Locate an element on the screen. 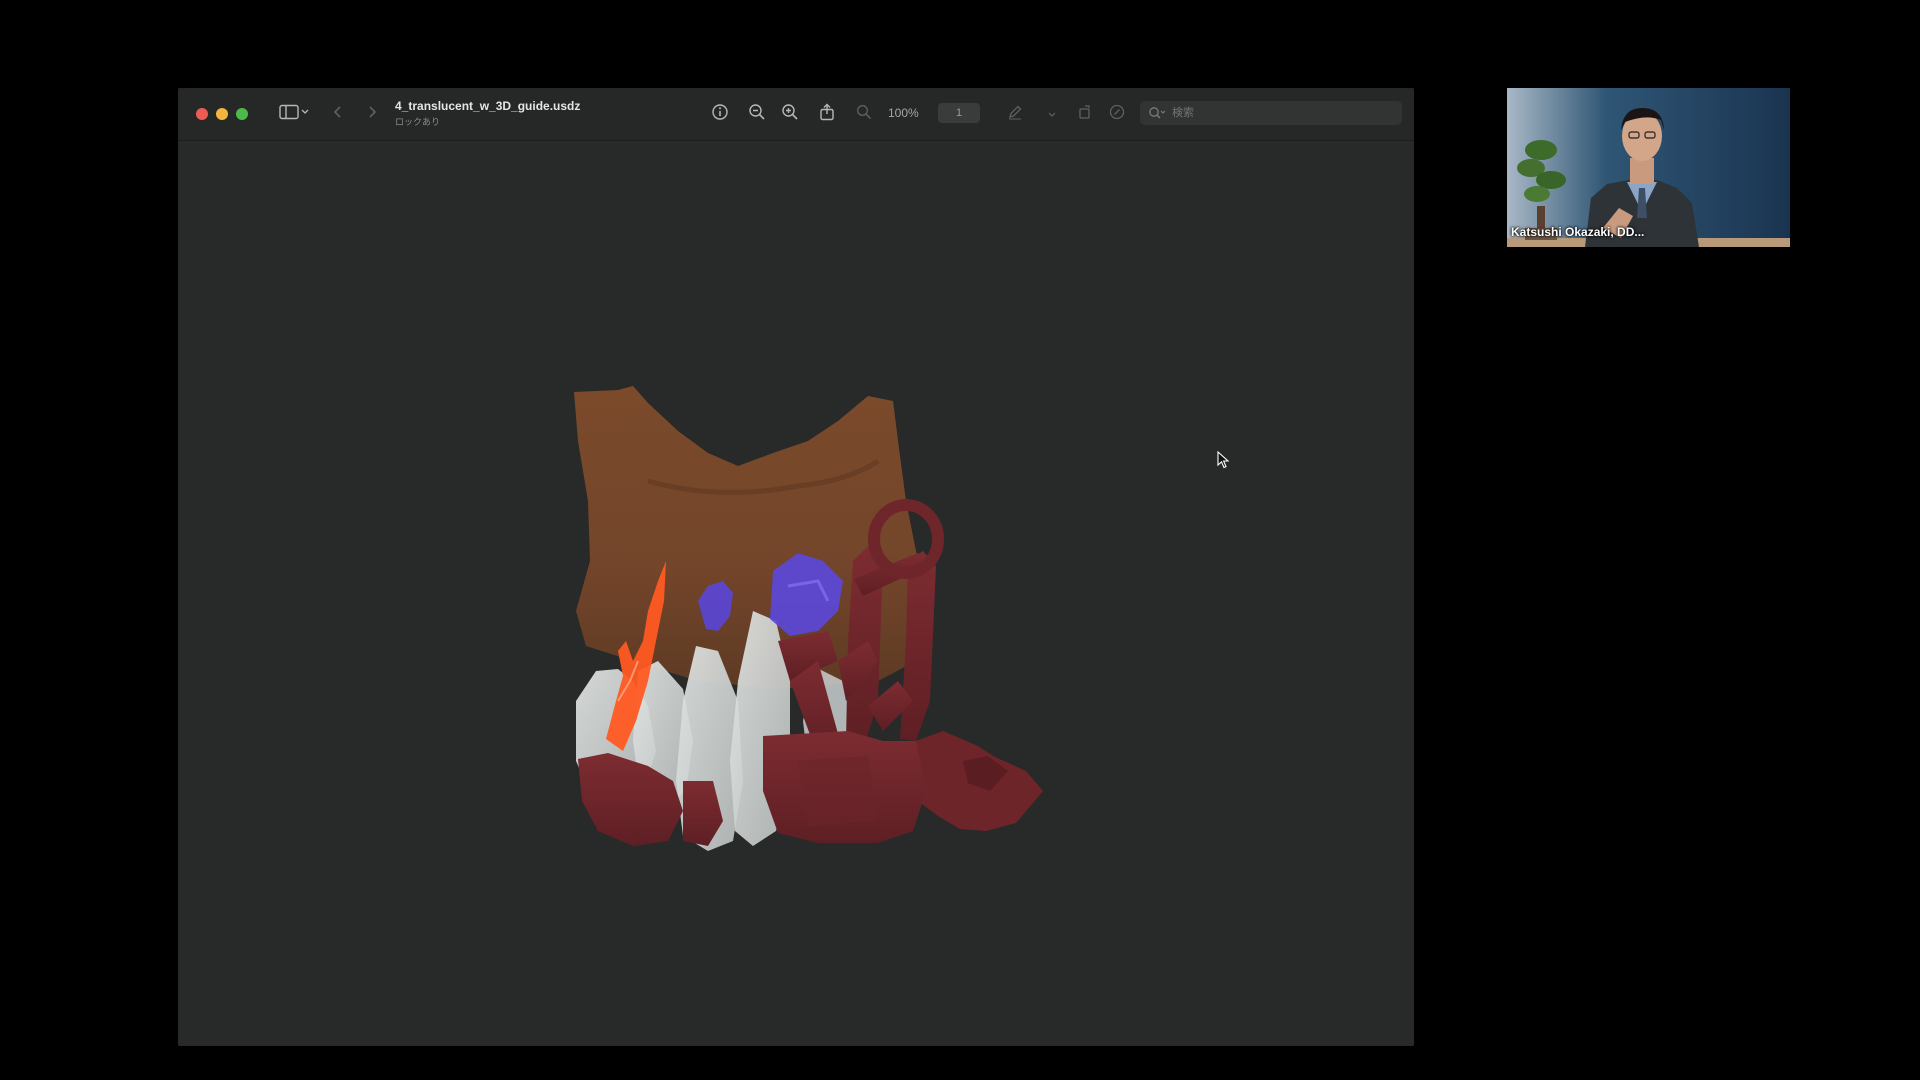 The width and height of the screenshot is (1920, 1080). document-title: 4_translucent_w_3D_guide.usdz is located at coordinates (487, 106).